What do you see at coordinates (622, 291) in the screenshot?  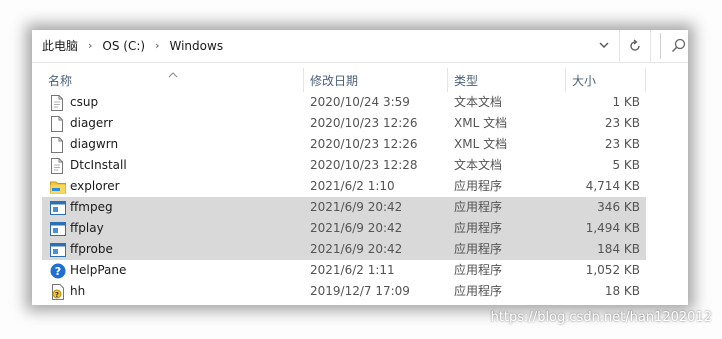 I see `file-size: 18 KB` at bounding box center [622, 291].